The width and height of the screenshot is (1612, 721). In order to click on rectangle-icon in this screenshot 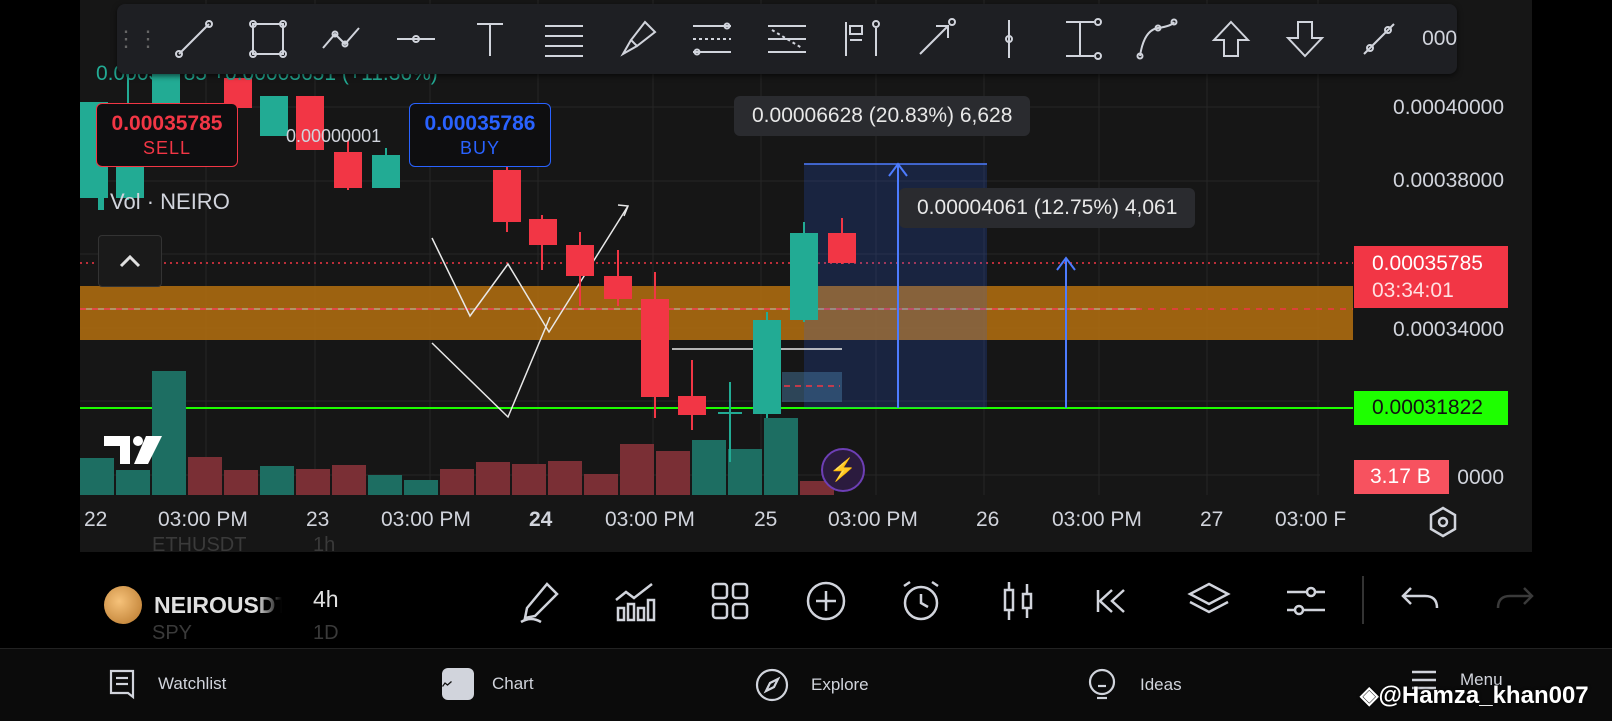, I will do `click(268, 39)`.